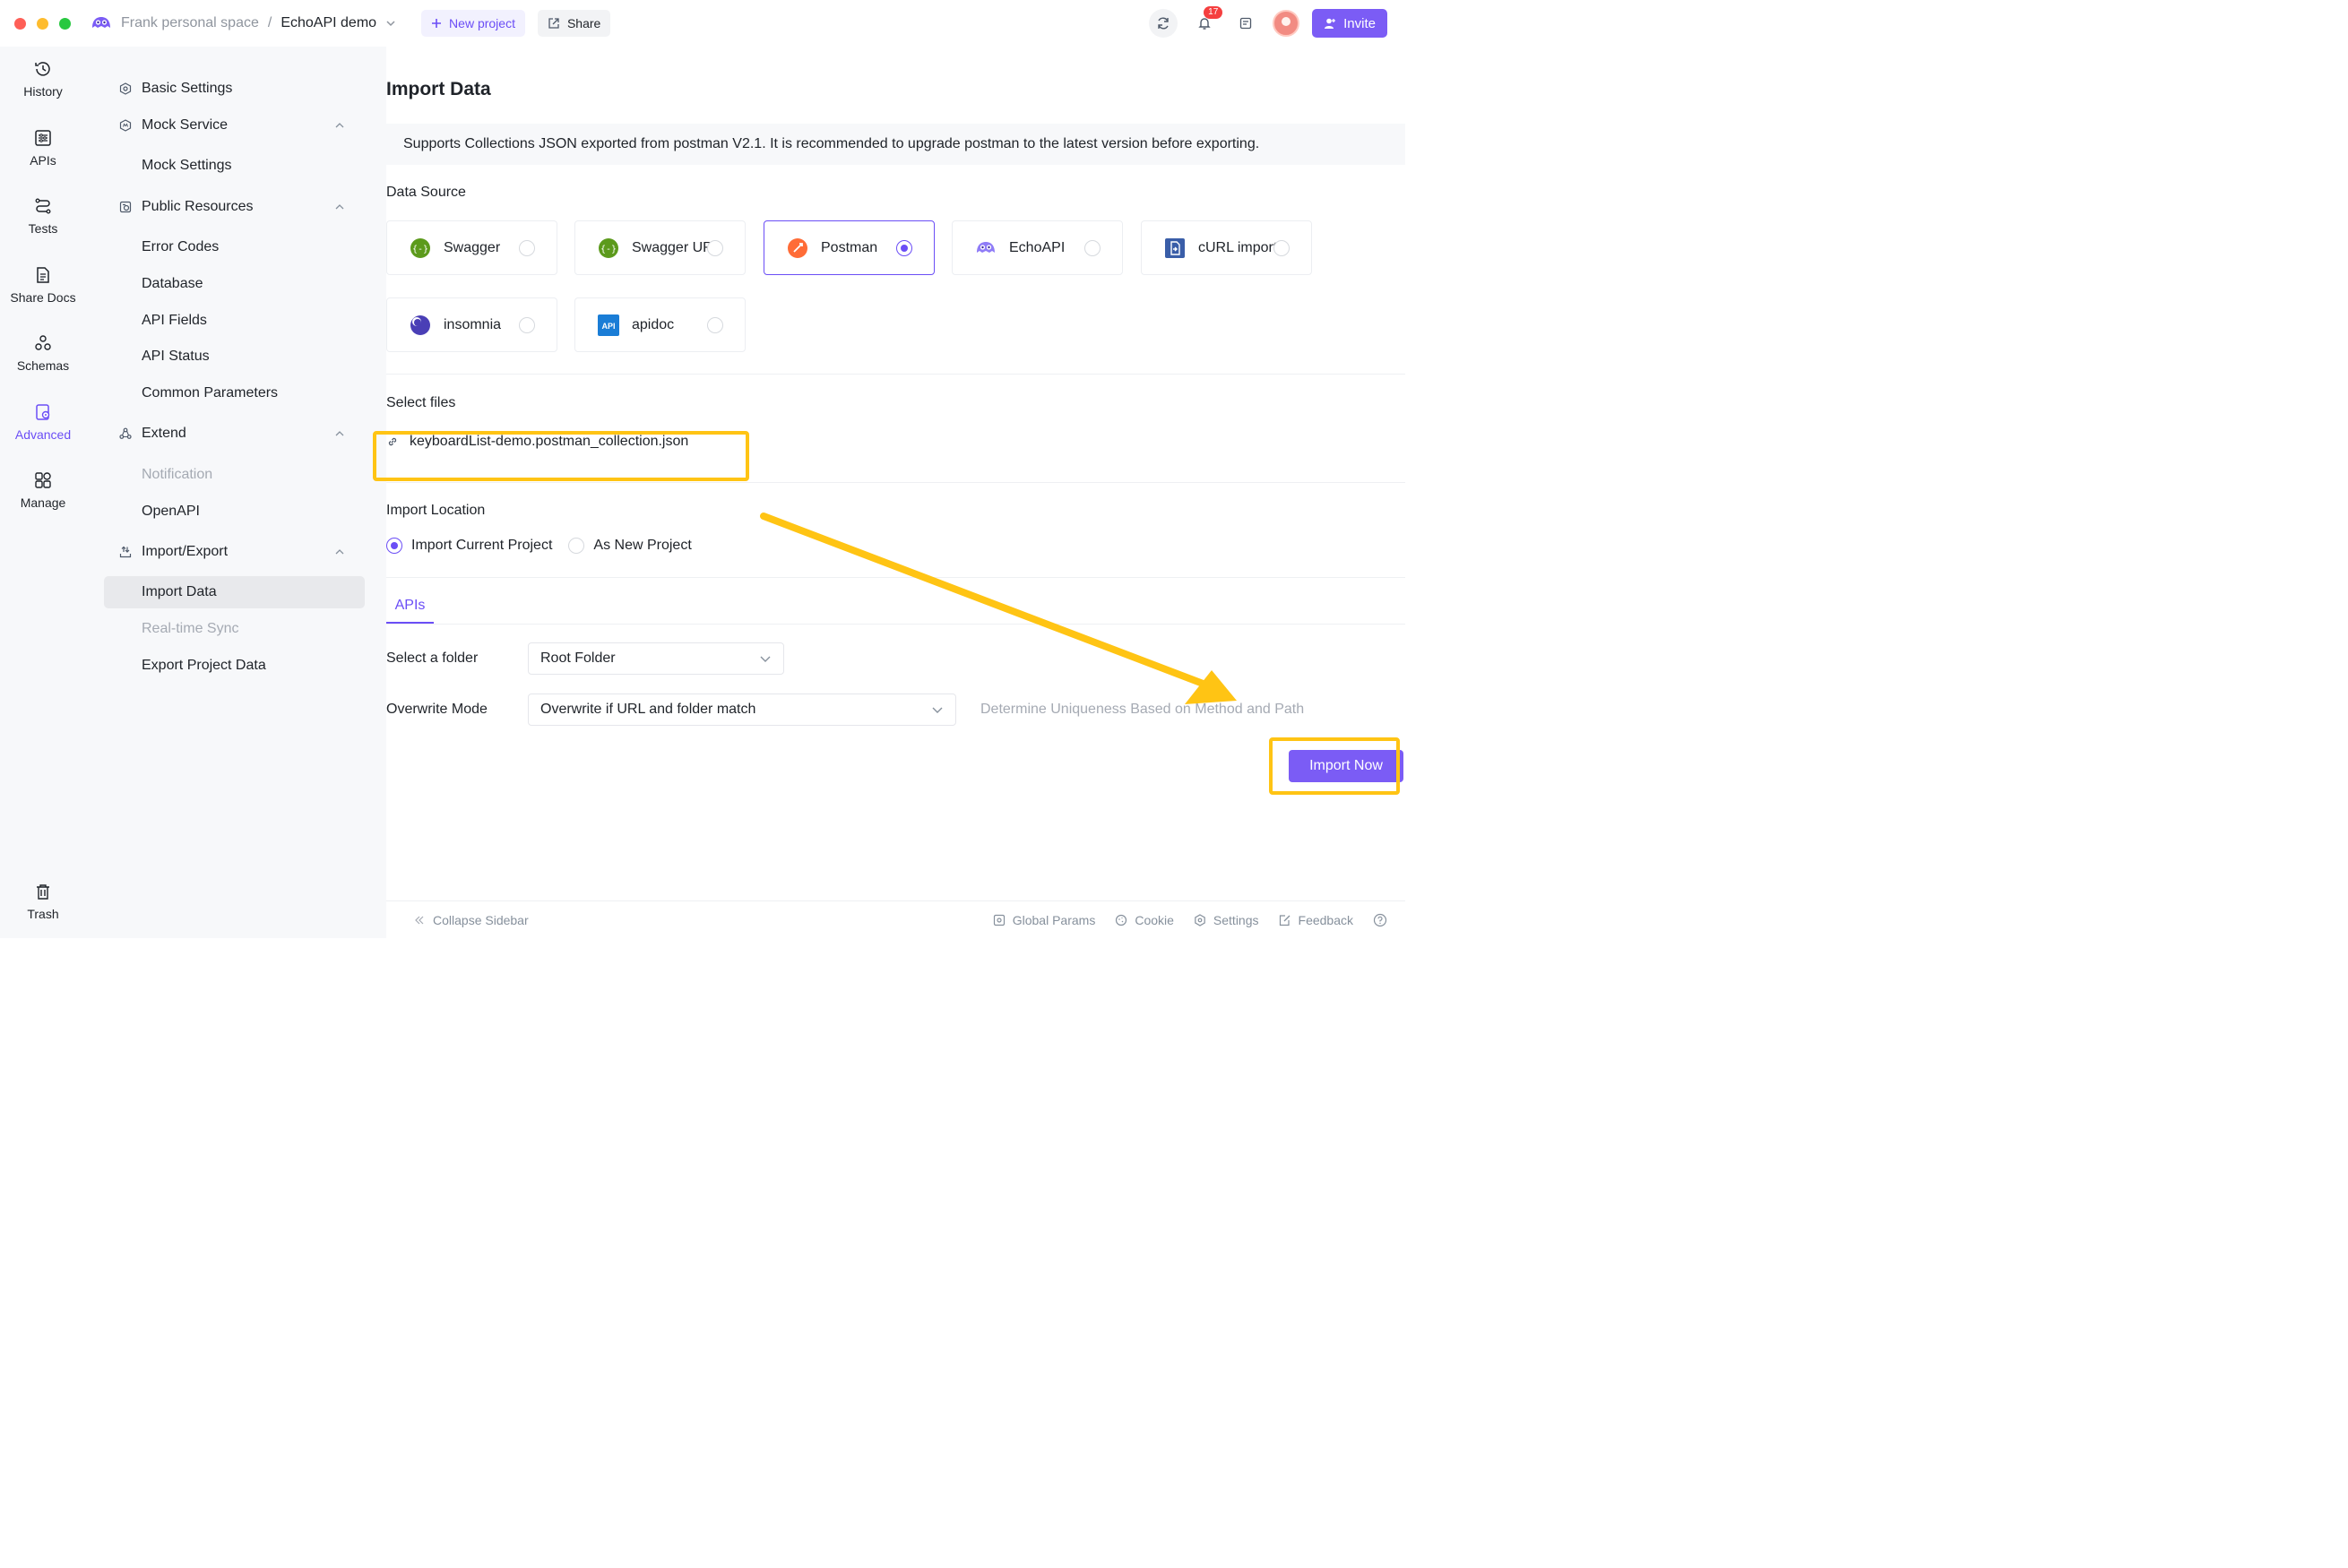 This screenshot has height=1568, width=2348. I want to click on location-radio-selected, so click(394, 546).